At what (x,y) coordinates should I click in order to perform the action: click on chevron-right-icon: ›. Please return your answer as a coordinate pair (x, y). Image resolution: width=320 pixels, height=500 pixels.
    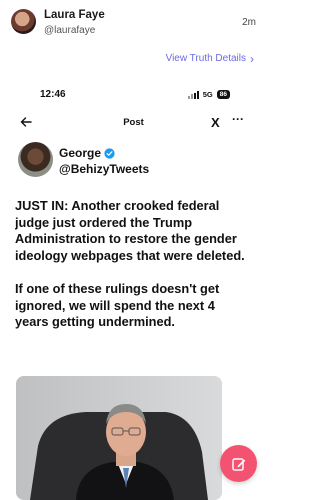
    Looking at the image, I should click on (252, 58).